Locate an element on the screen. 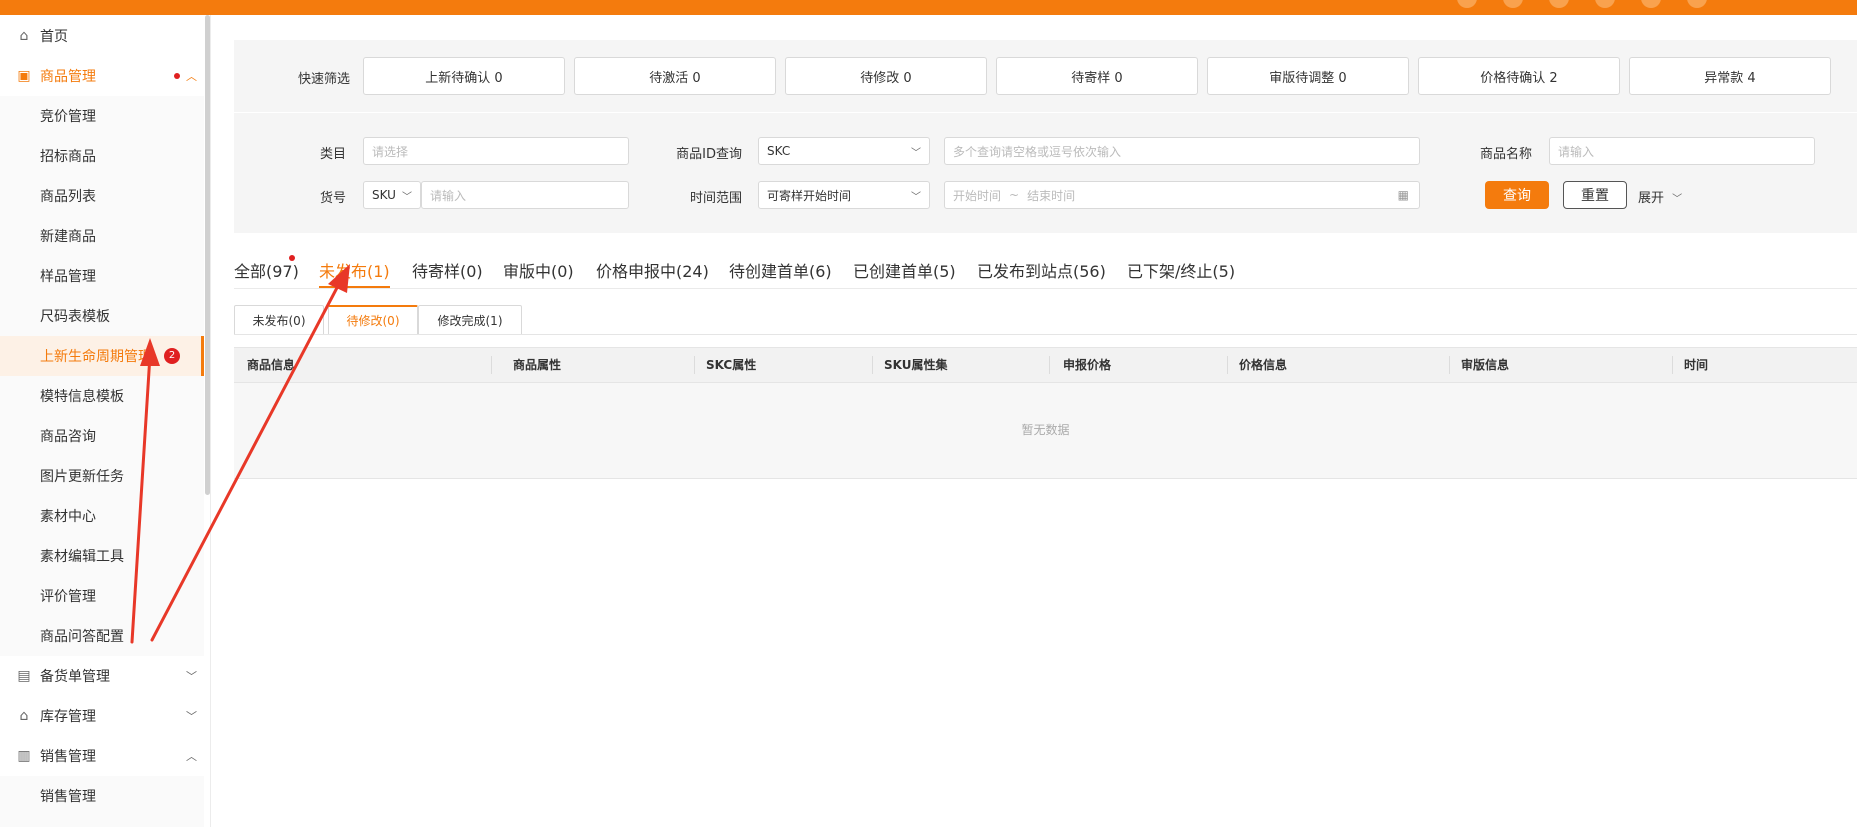 The height and width of the screenshot is (827, 1857). tab-published-to-site: 已发布到站点(56) is located at coordinates (1041, 273).